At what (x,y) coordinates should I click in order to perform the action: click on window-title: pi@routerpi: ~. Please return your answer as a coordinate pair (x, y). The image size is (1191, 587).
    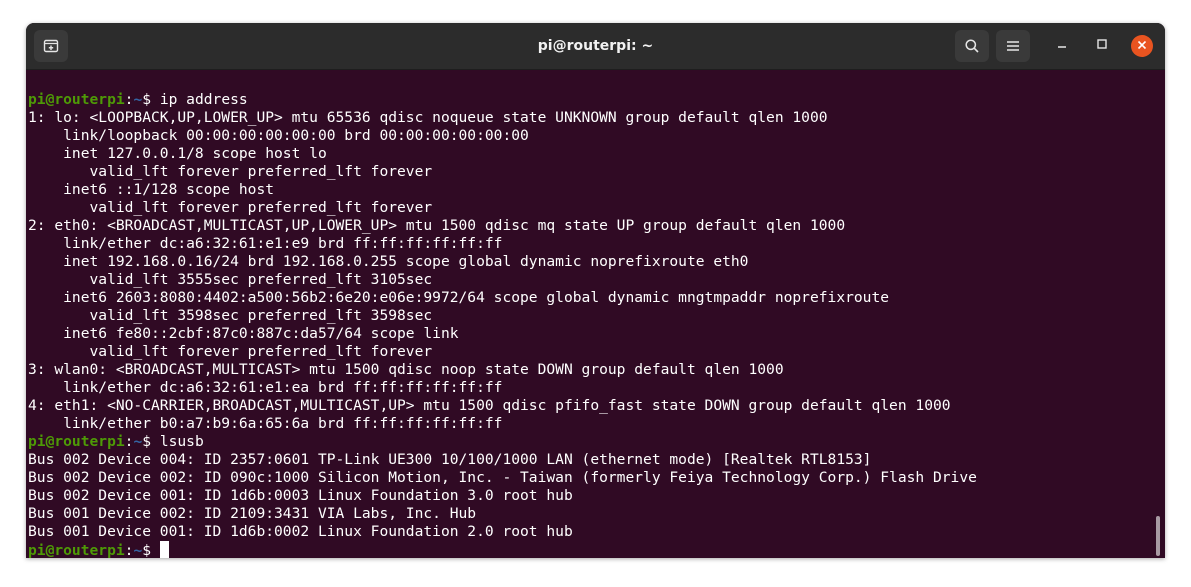
    Looking at the image, I should click on (595, 46).